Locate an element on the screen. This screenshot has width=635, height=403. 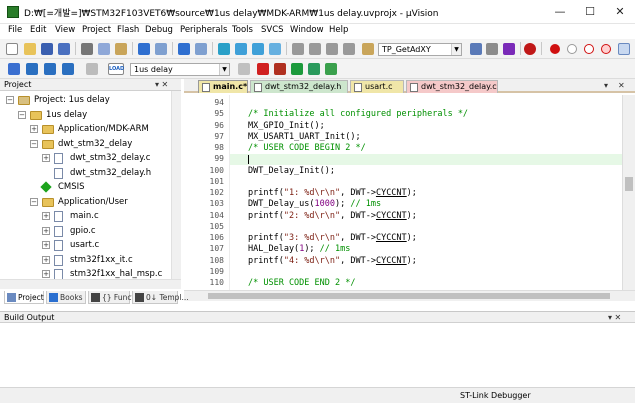
function-combo: TP_GetAdXY ▼ is located at coordinates (420, 49).